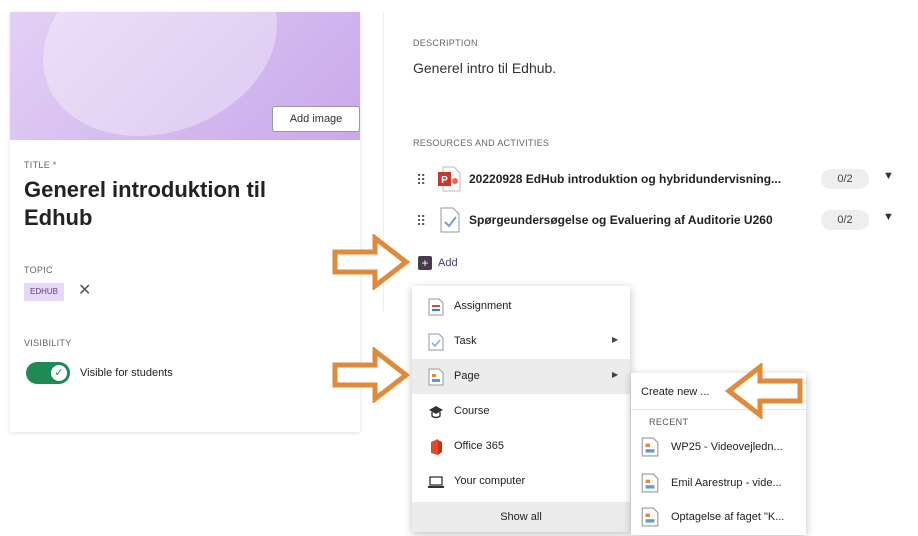 The height and width of the screenshot is (536, 918). What do you see at coordinates (40, 165) in the screenshot?
I see `title-label: TITLE *` at bounding box center [40, 165].